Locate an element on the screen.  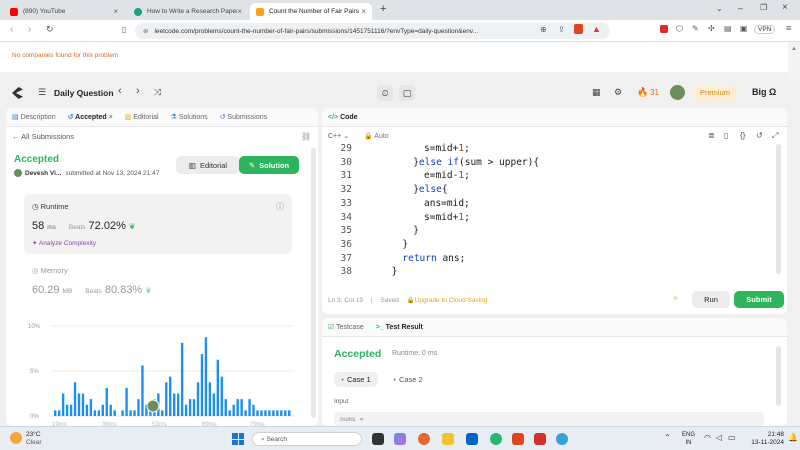
shuffle-icon: ⤨ is located at coordinates (157, 92).